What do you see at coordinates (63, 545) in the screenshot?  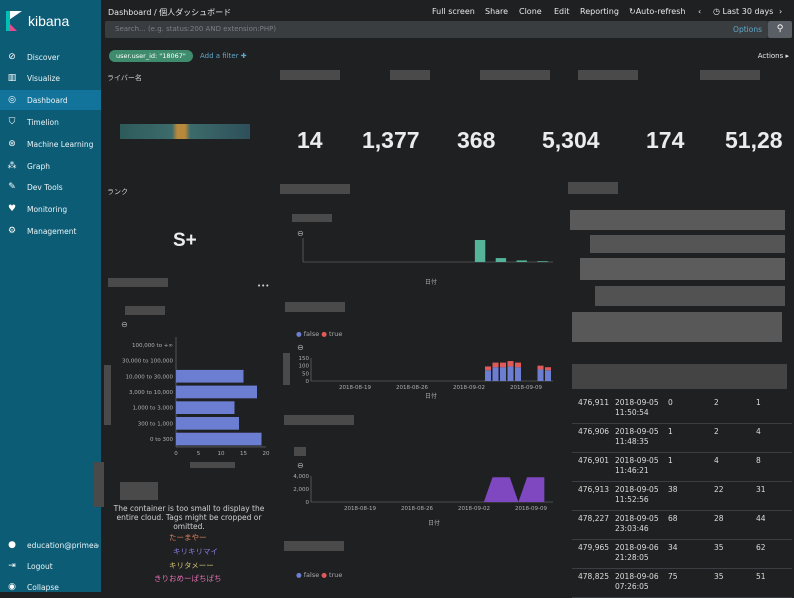 I see `nav-label: education@primeaga` at bounding box center [63, 545].